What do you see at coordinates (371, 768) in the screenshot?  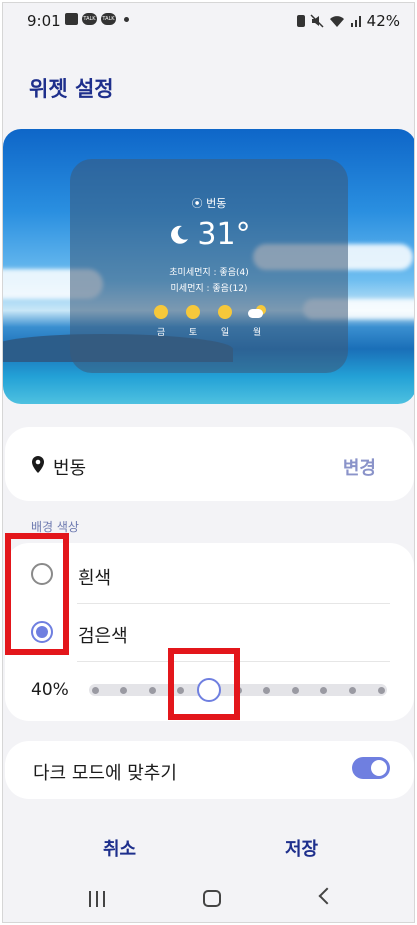 I see `dark-mode-toggle` at bounding box center [371, 768].